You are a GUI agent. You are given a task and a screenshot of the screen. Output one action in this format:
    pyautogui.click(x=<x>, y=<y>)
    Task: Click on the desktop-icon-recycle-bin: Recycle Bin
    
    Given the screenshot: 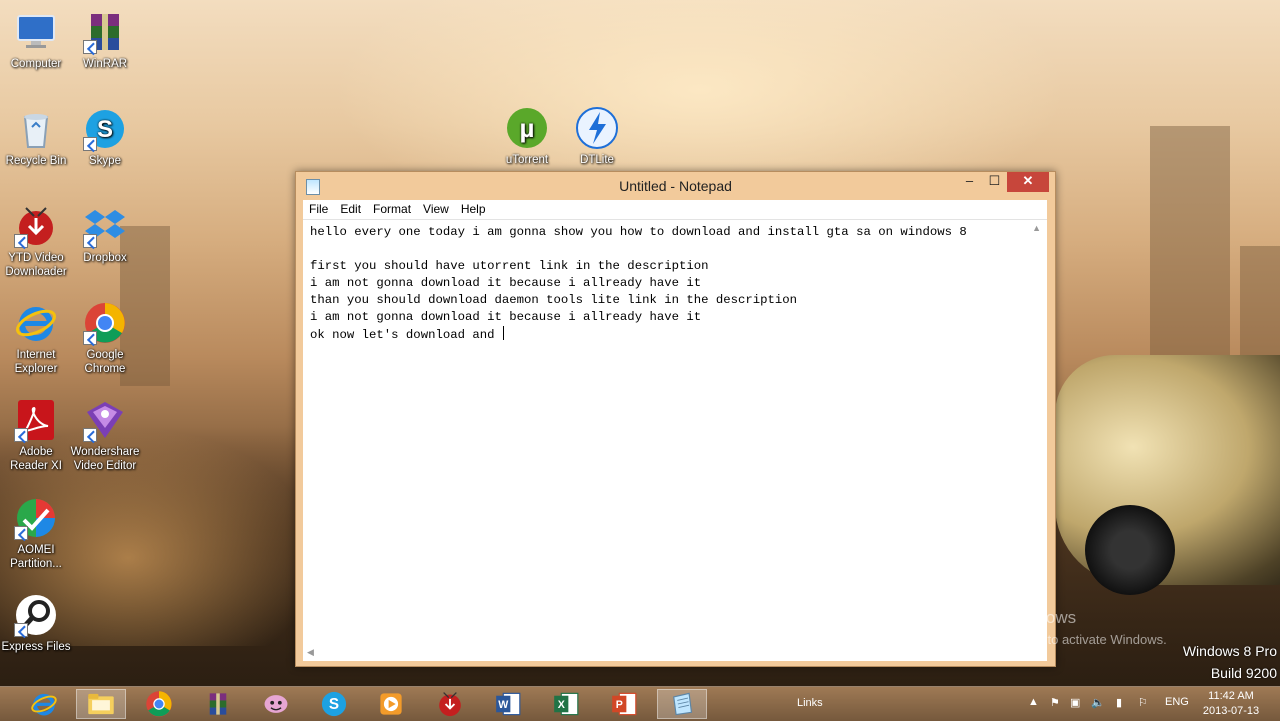 What is the action you would take?
    pyautogui.click(x=36, y=137)
    